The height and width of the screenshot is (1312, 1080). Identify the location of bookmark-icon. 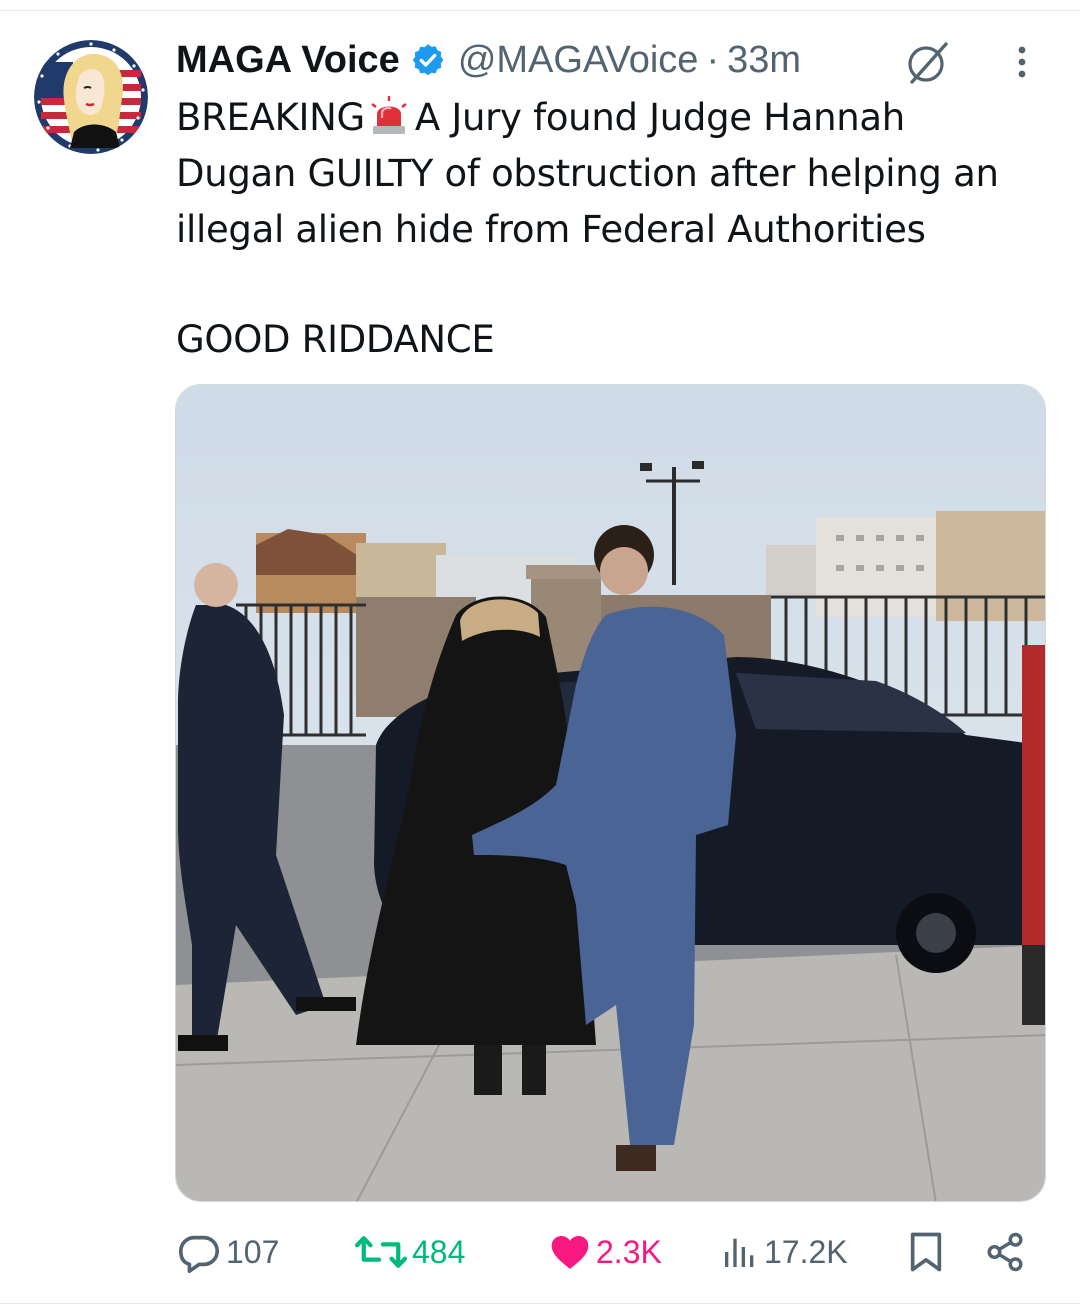
(926, 1252).